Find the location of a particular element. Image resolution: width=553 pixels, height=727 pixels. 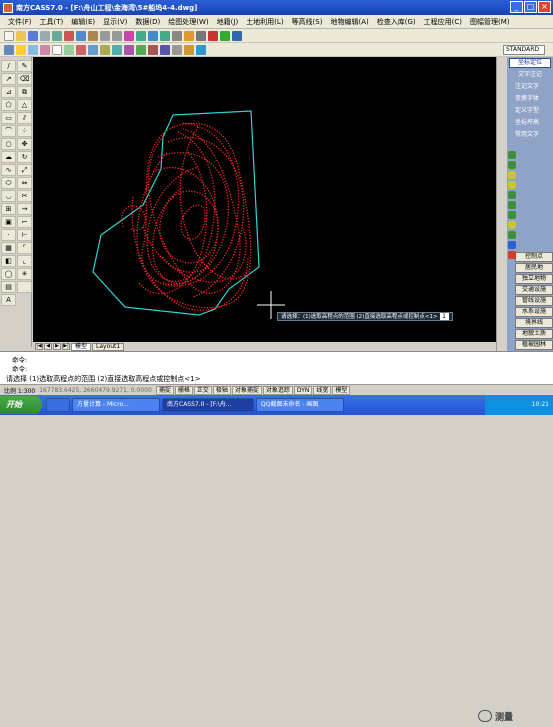

lineweight-toggle: 线宽 is located at coordinates (322, 390).